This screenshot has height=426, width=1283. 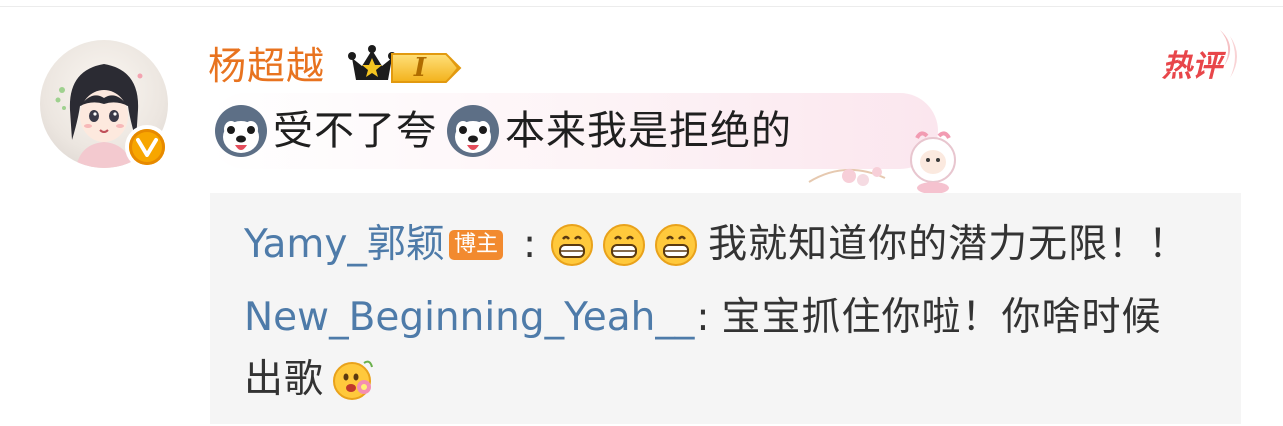 What do you see at coordinates (502, 131) in the screenshot?
I see `comment-body: 受不了夸 本来我是拒绝的` at bounding box center [502, 131].